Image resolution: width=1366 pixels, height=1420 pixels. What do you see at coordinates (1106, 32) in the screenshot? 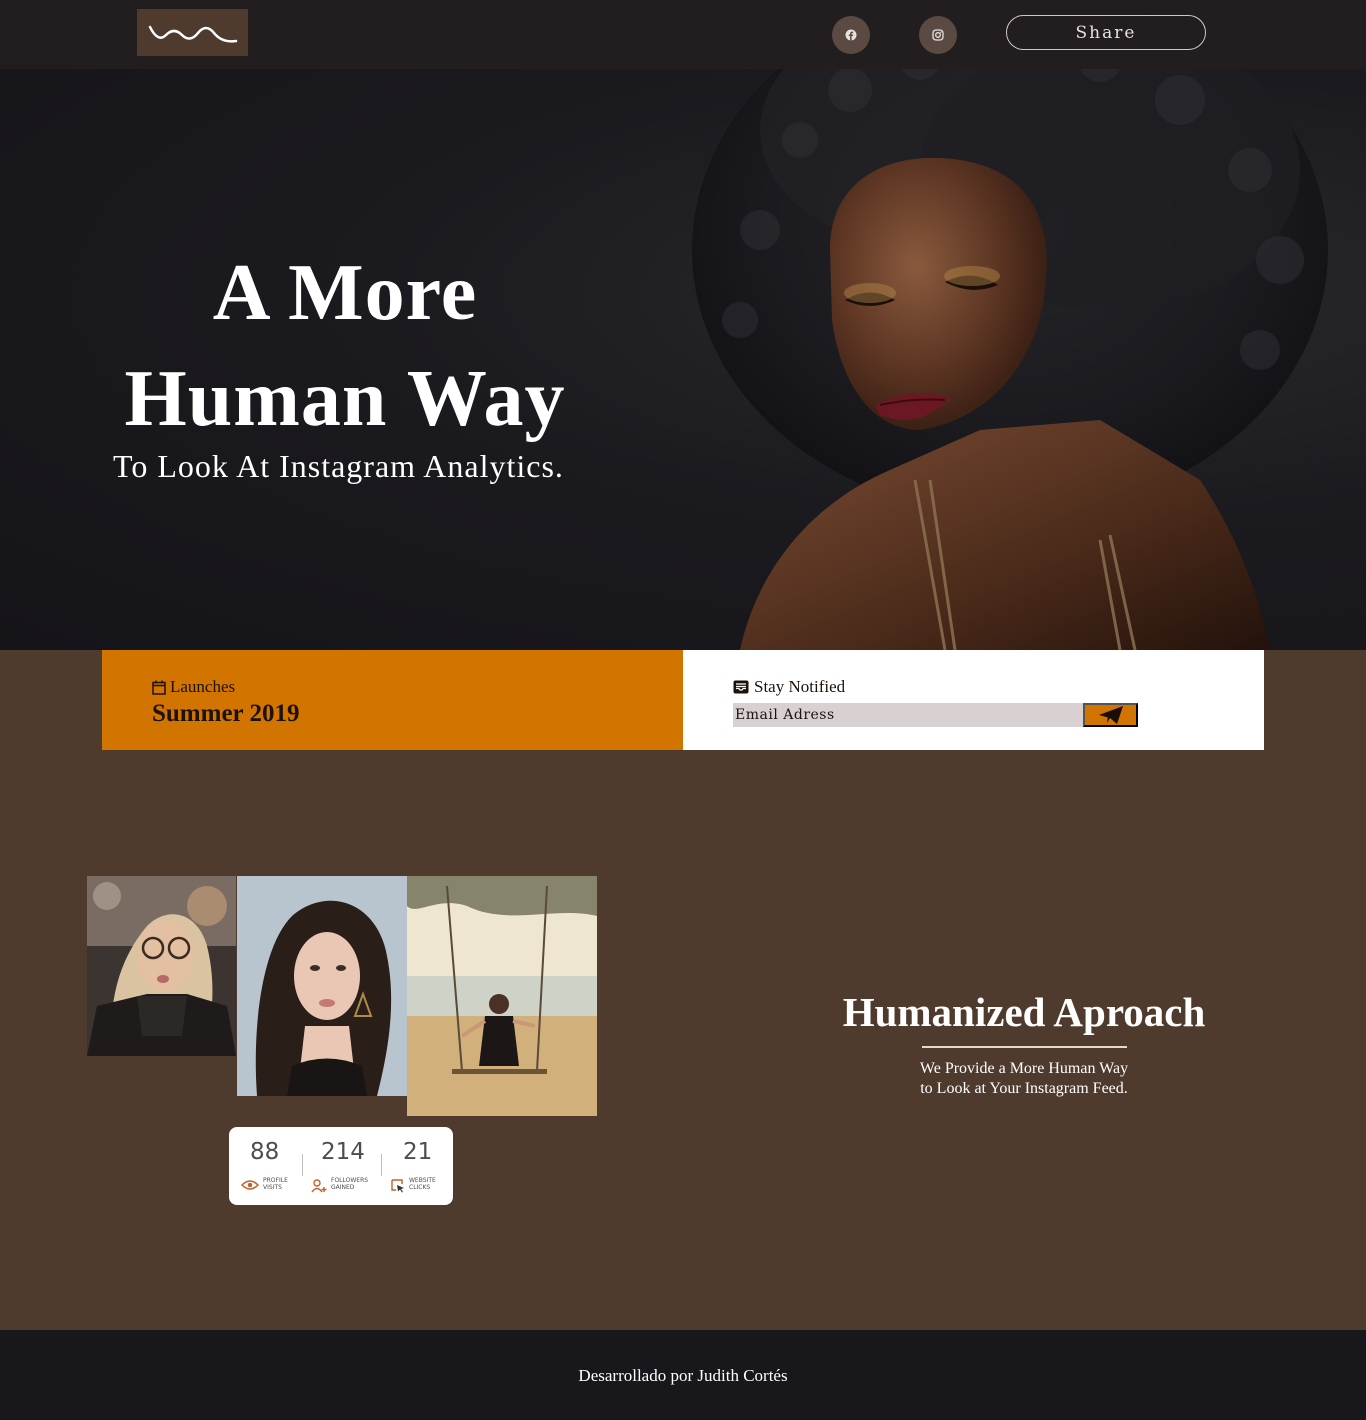
I see `share-button: Share` at bounding box center [1106, 32].